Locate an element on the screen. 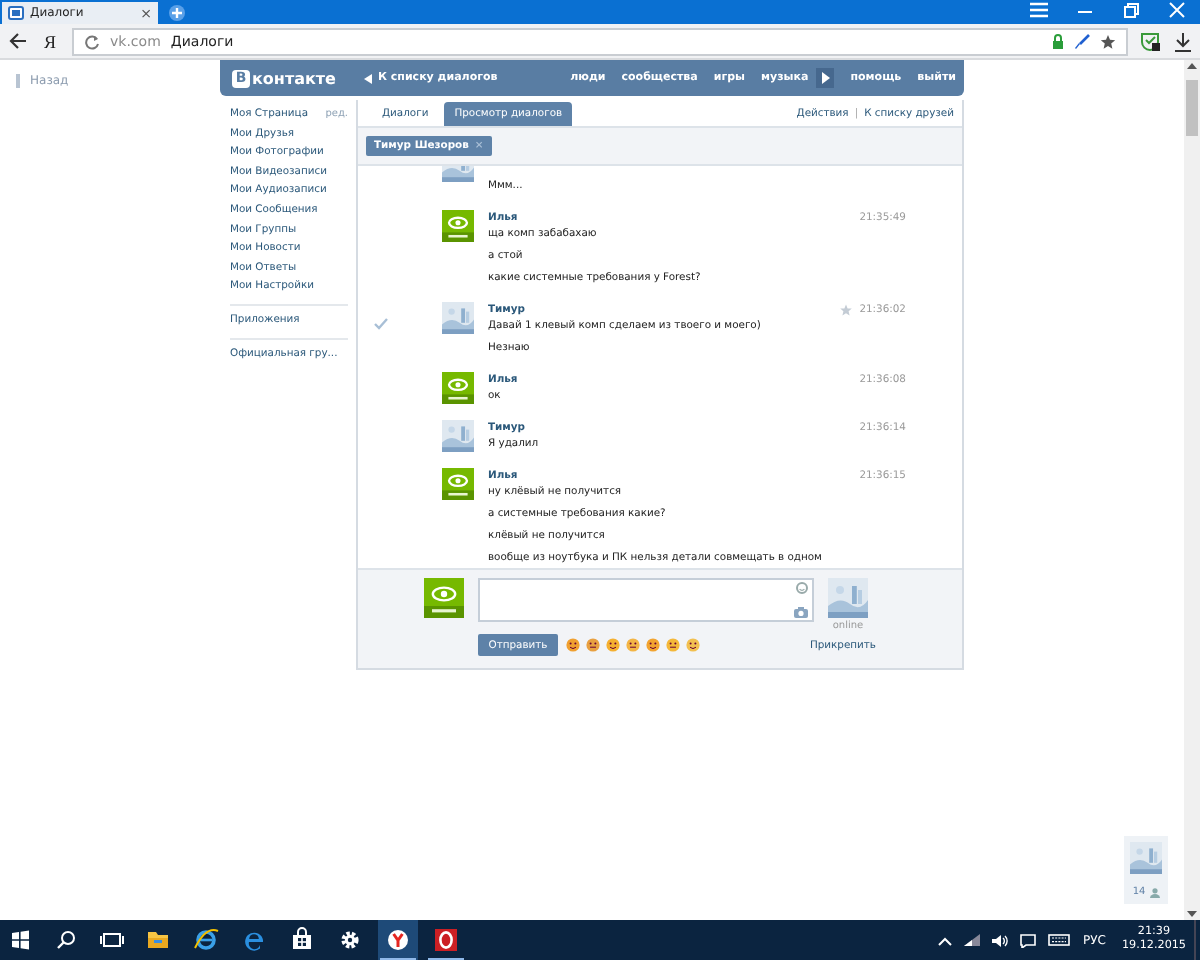  new-tab-icon is located at coordinates (177, 13).